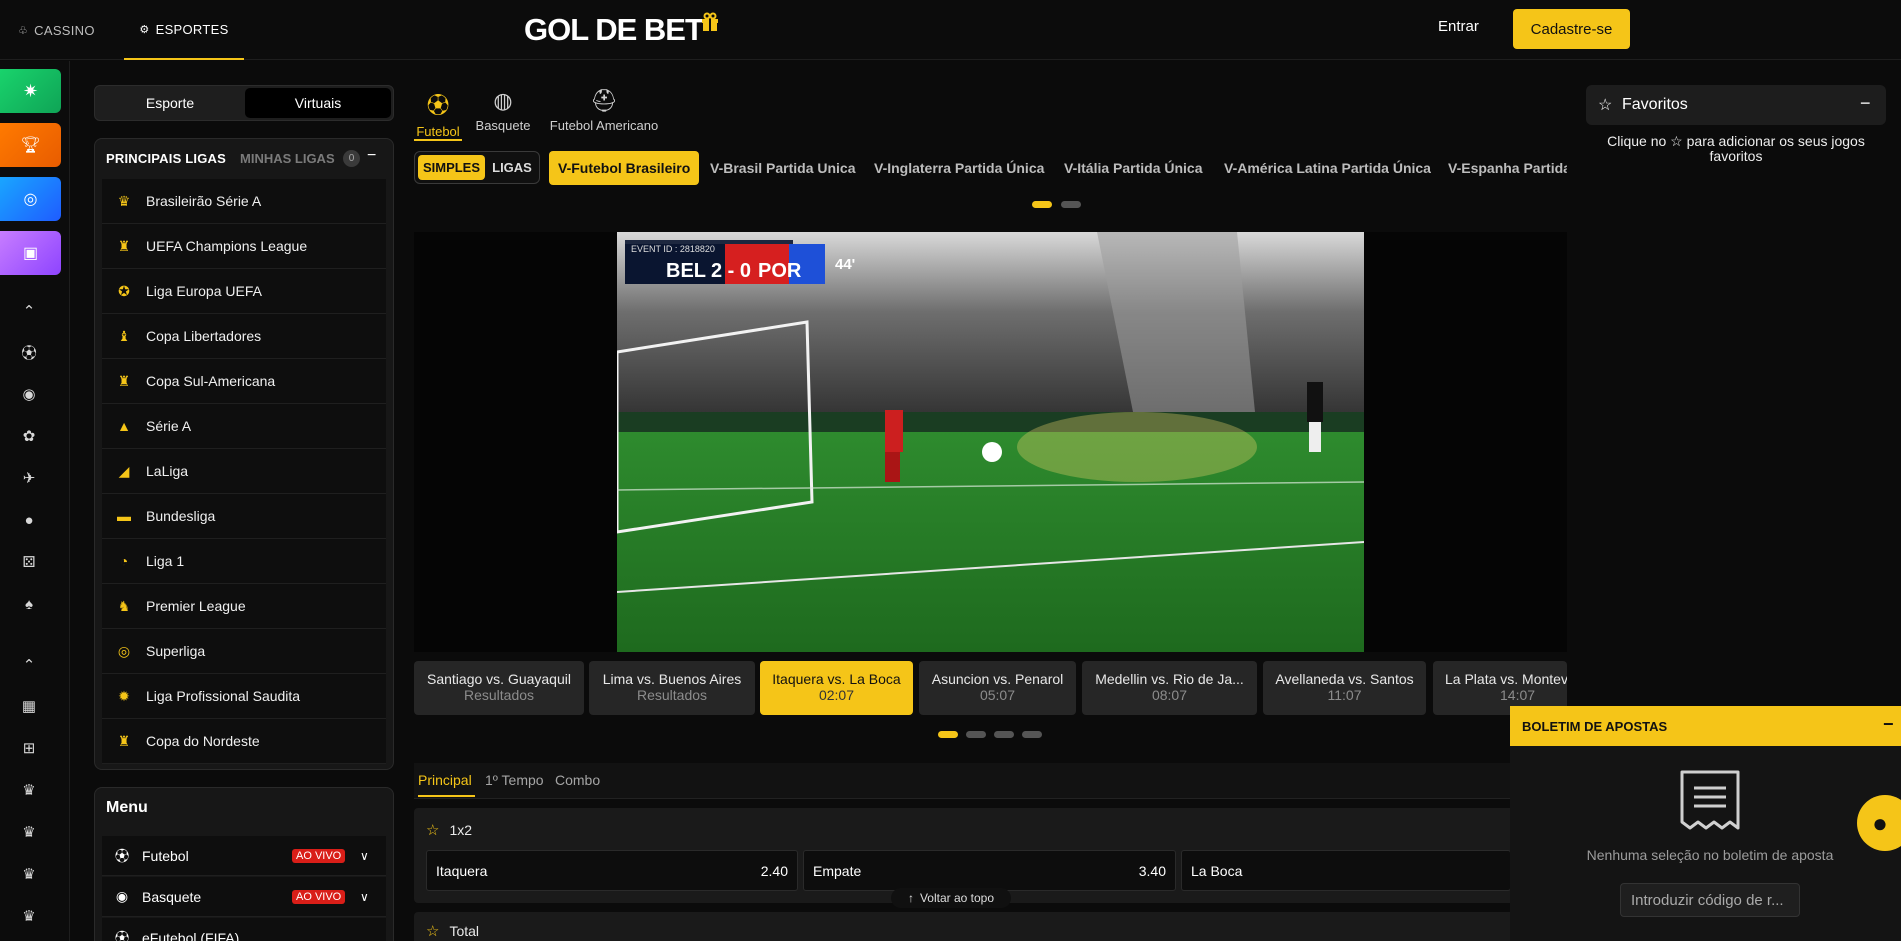 This screenshot has width=1901, height=941. I want to click on trophy-icon-2: ♛, so click(29, 832).